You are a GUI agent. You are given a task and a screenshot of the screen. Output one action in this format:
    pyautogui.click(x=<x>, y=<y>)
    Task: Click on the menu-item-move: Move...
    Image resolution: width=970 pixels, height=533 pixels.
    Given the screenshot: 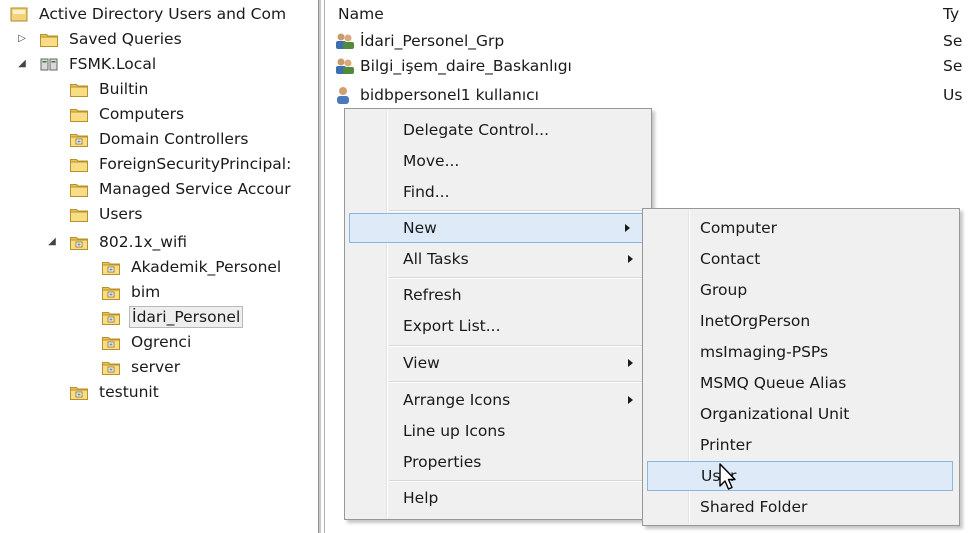 What is the action you would take?
    pyautogui.click(x=498, y=161)
    